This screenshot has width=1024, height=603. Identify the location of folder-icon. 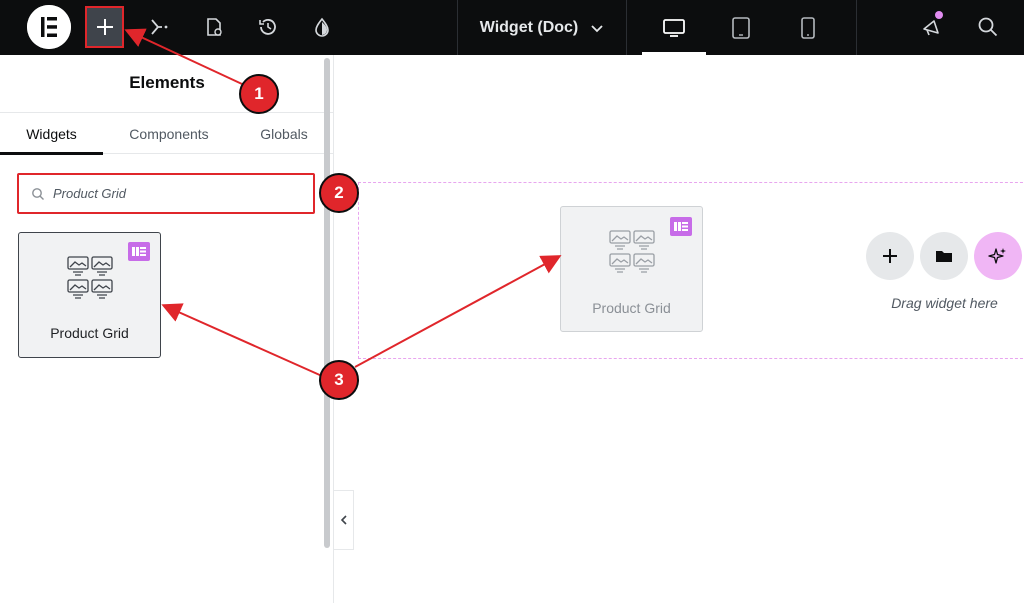
(944, 256).